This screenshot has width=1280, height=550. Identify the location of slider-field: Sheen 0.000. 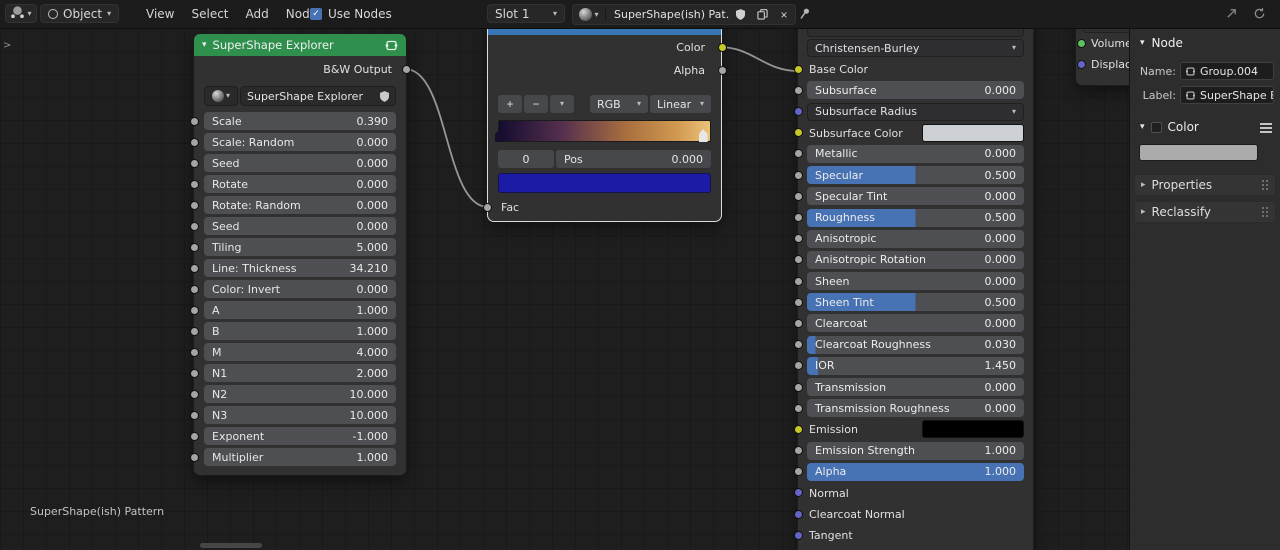
(915, 281).